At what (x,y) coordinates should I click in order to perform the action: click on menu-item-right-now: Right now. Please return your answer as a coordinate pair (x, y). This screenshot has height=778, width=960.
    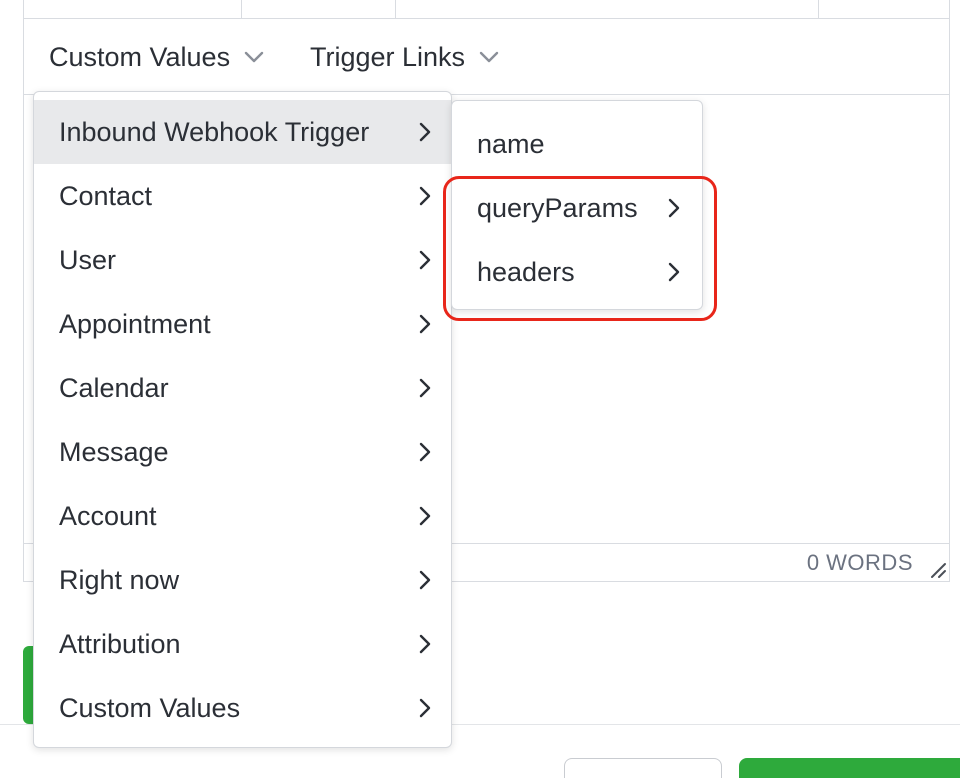
    Looking at the image, I should click on (242, 580).